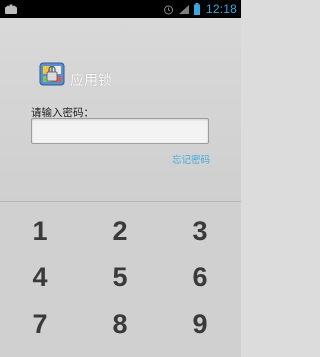 The height and width of the screenshot is (357, 320). Describe the element at coordinates (221, 9) in the screenshot. I see `clock-time: 12:18` at that location.